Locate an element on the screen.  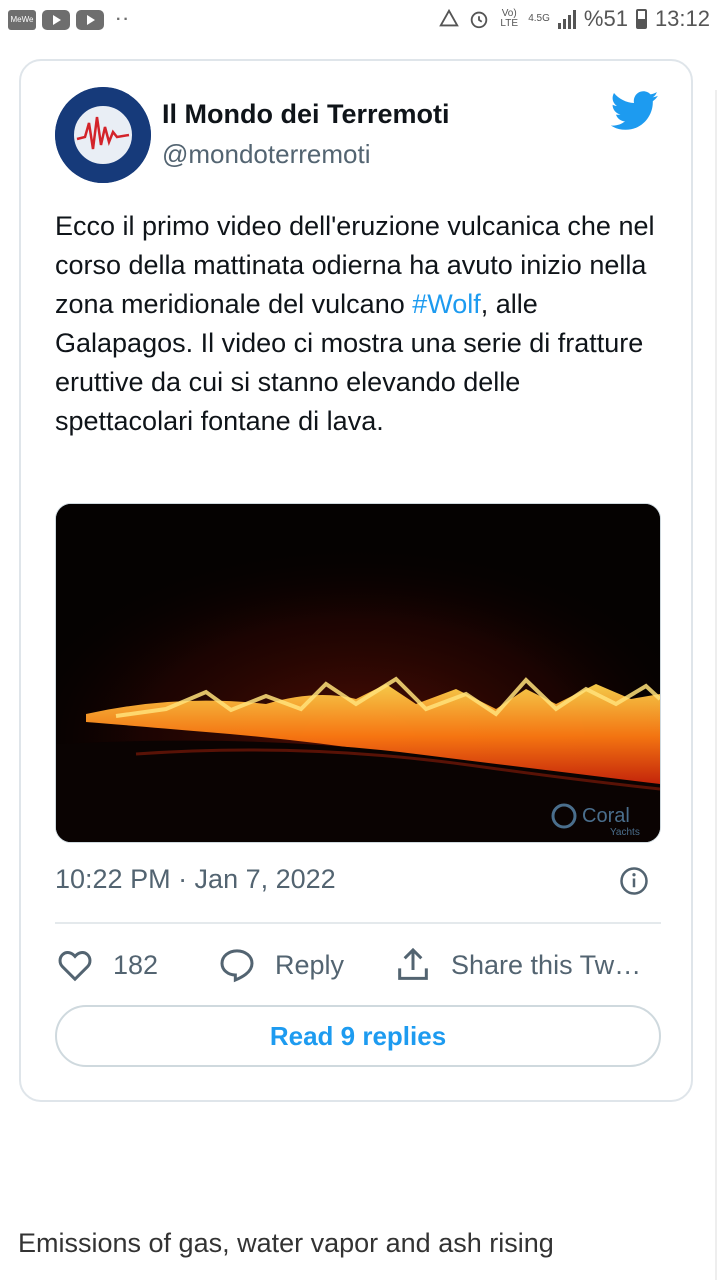
author-handle: @mondoterremoti is located at coordinates (266, 154).